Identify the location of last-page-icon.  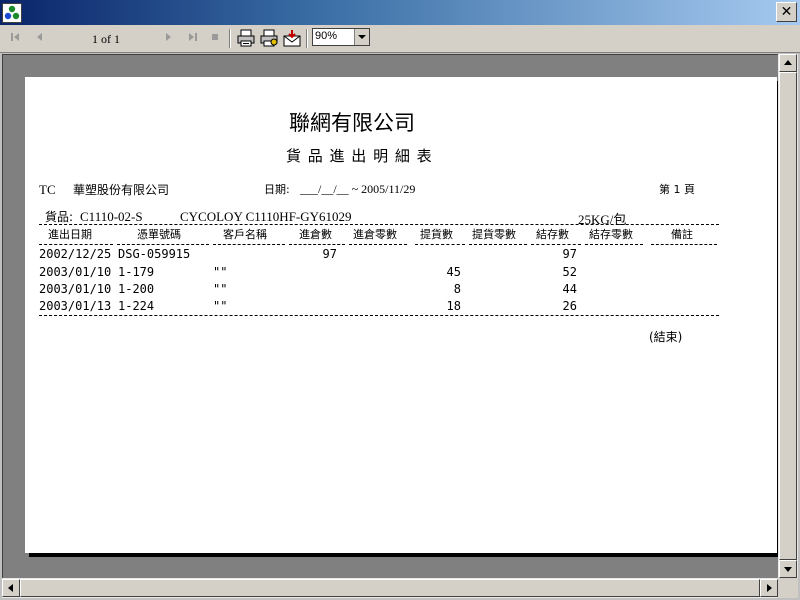
(193, 37).